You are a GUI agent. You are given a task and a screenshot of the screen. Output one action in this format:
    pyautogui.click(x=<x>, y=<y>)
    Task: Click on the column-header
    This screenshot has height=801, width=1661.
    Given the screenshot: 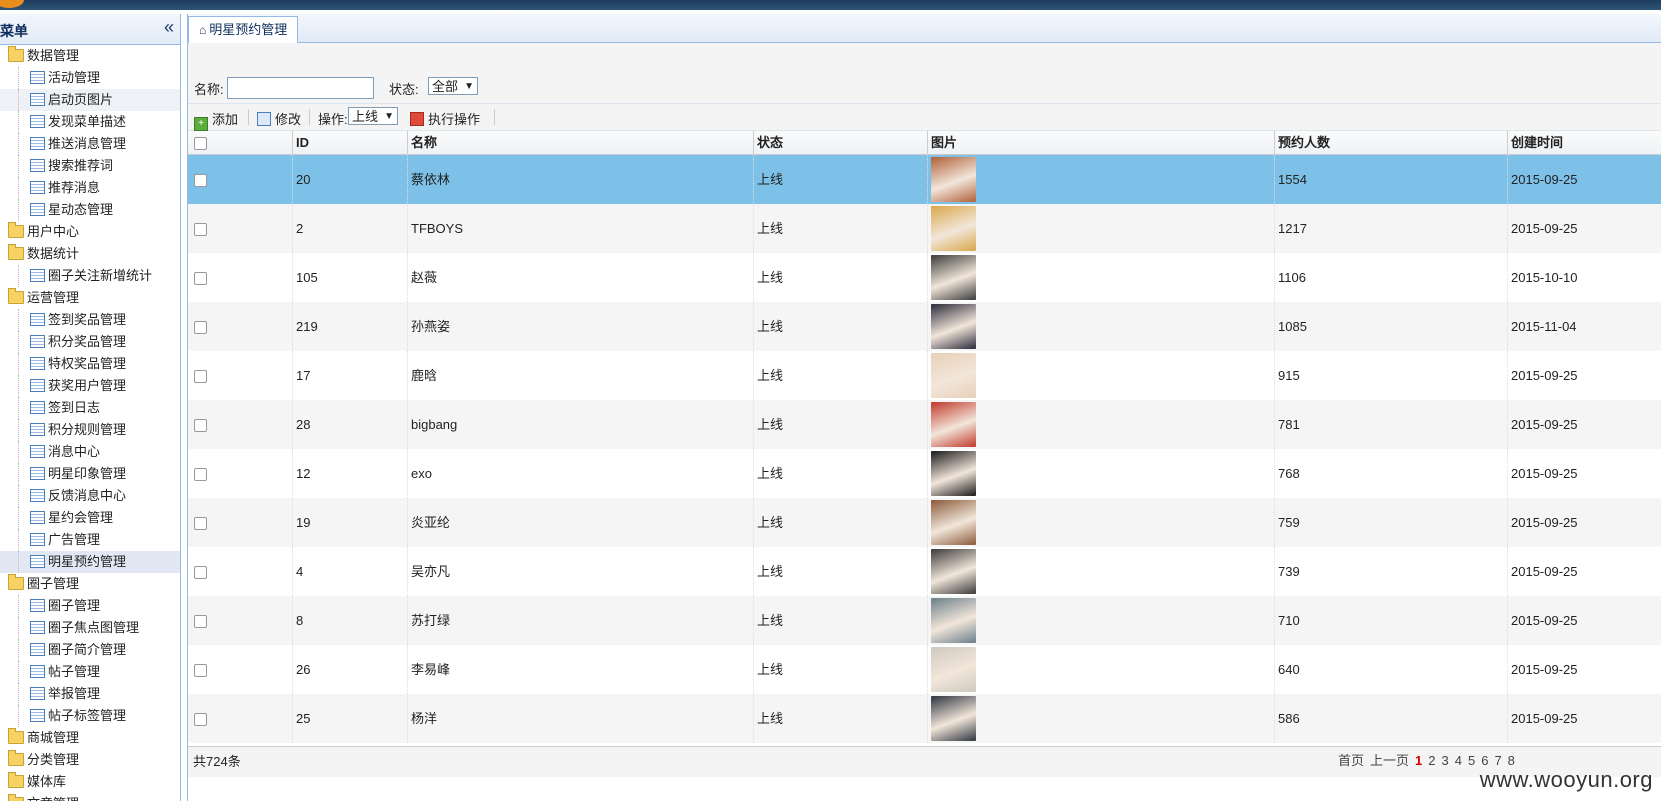 What is the action you would take?
    pyautogui.click(x=240, y=142)
    